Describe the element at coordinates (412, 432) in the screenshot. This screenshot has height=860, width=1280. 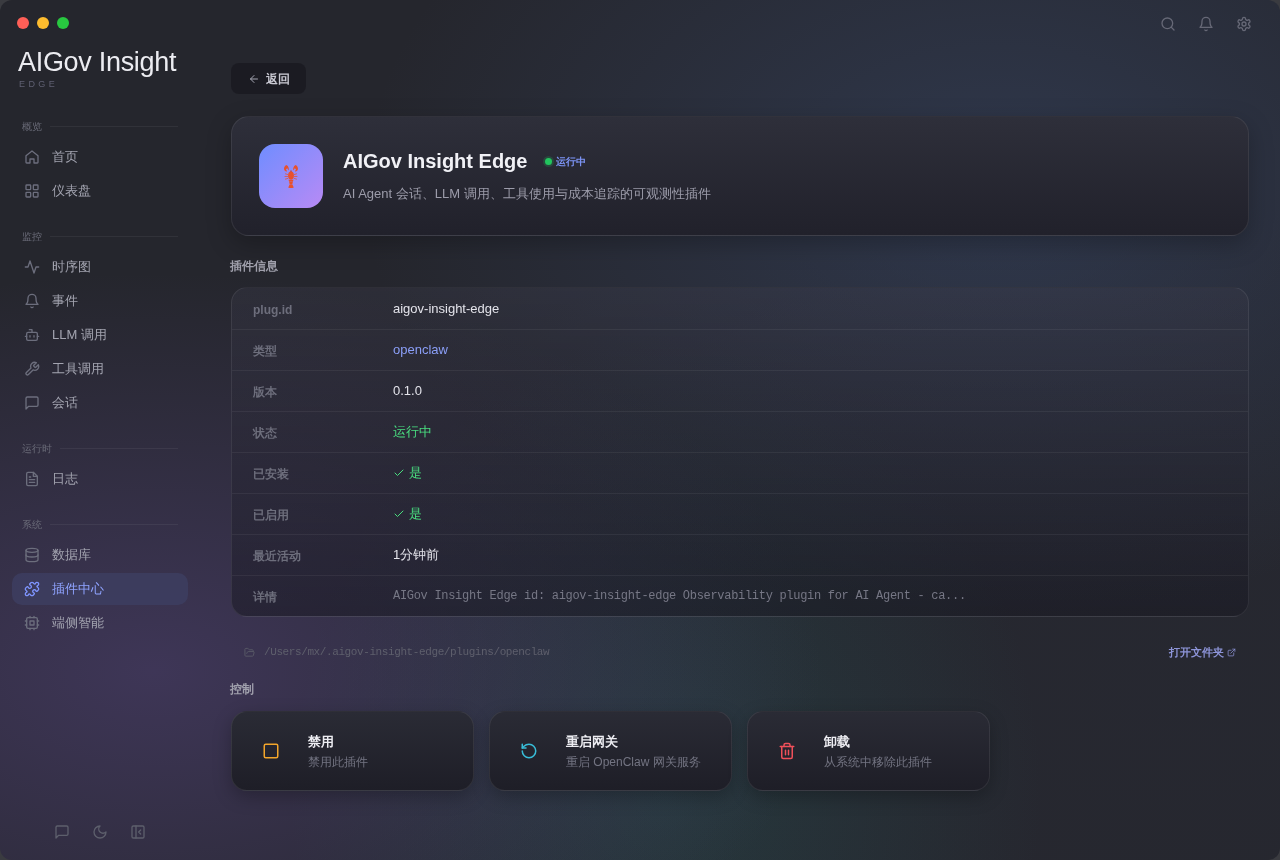
I see `info-value: 运行中` at that location.